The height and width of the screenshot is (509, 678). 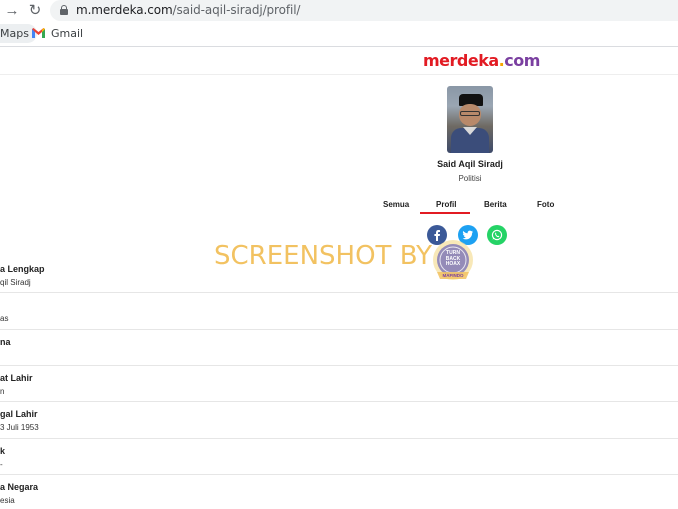 I want to click on detail-label: gal Lahir, so click(x=19, y=414).